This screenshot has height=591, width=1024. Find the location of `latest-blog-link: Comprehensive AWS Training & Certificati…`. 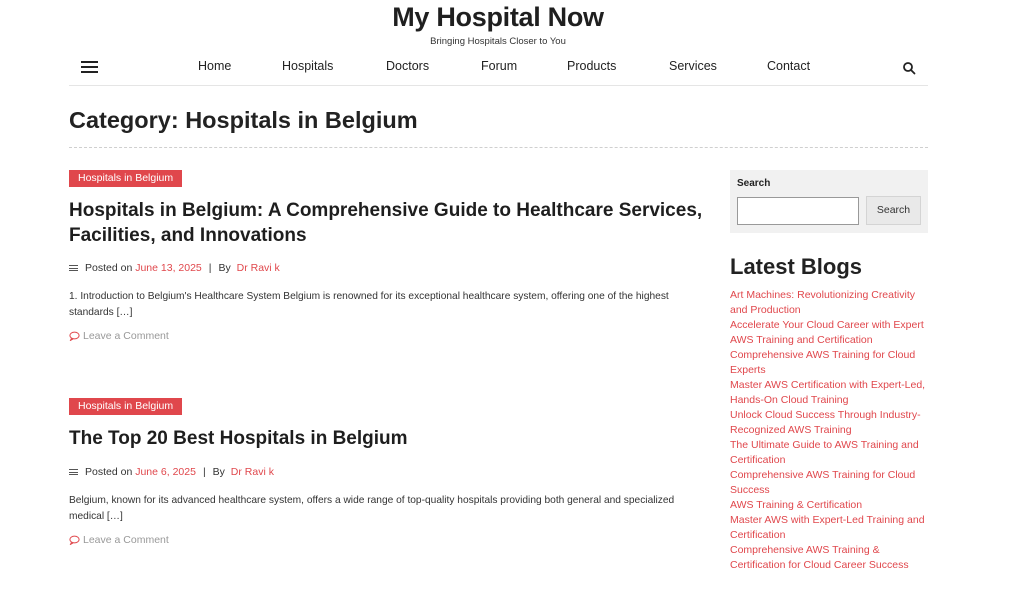

latest-blog-link: Comprehensive AWS Training & Certificati… is located at coordinates (830, 558).